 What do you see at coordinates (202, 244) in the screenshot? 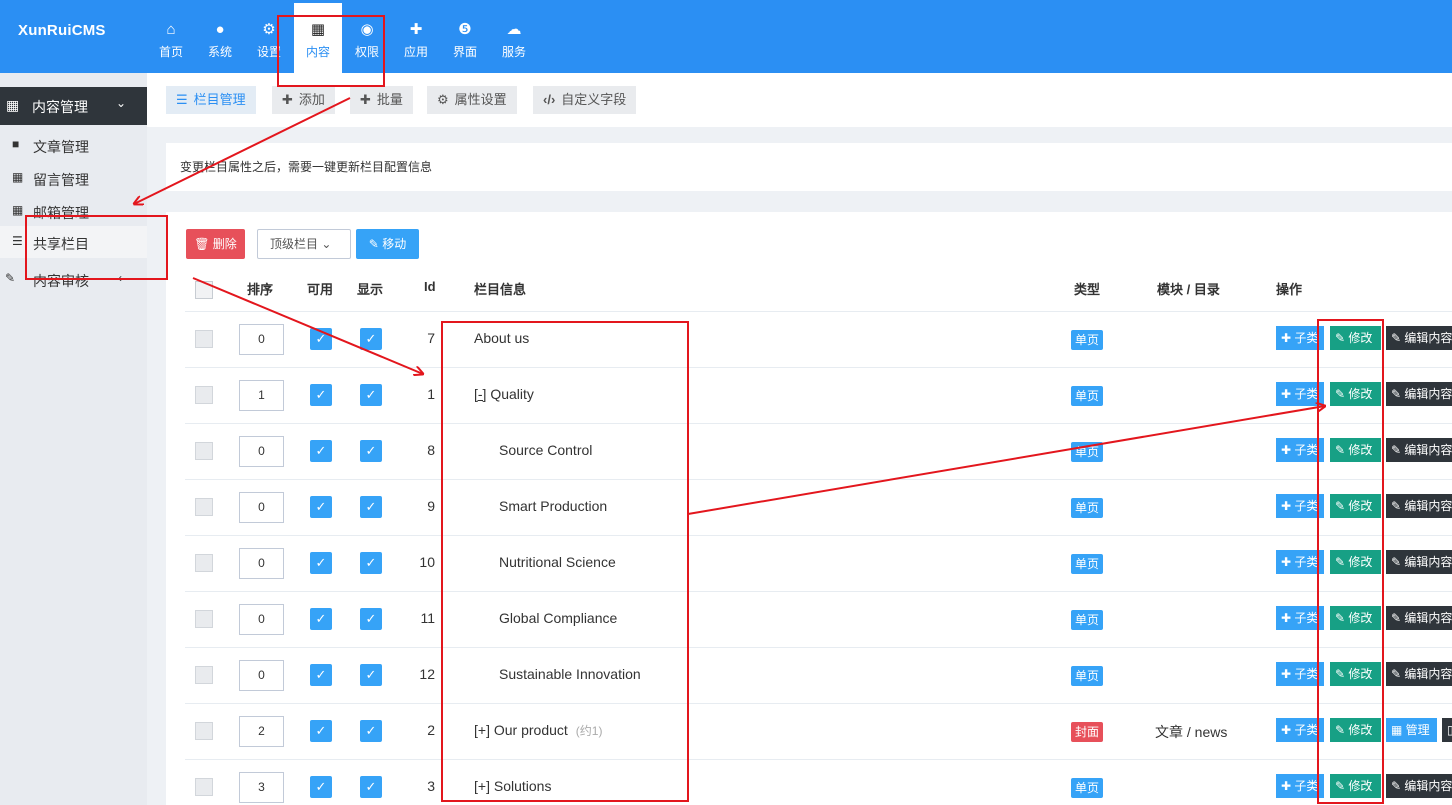
I see `trash-icon: 🗑` at bounding box center [202, 244].